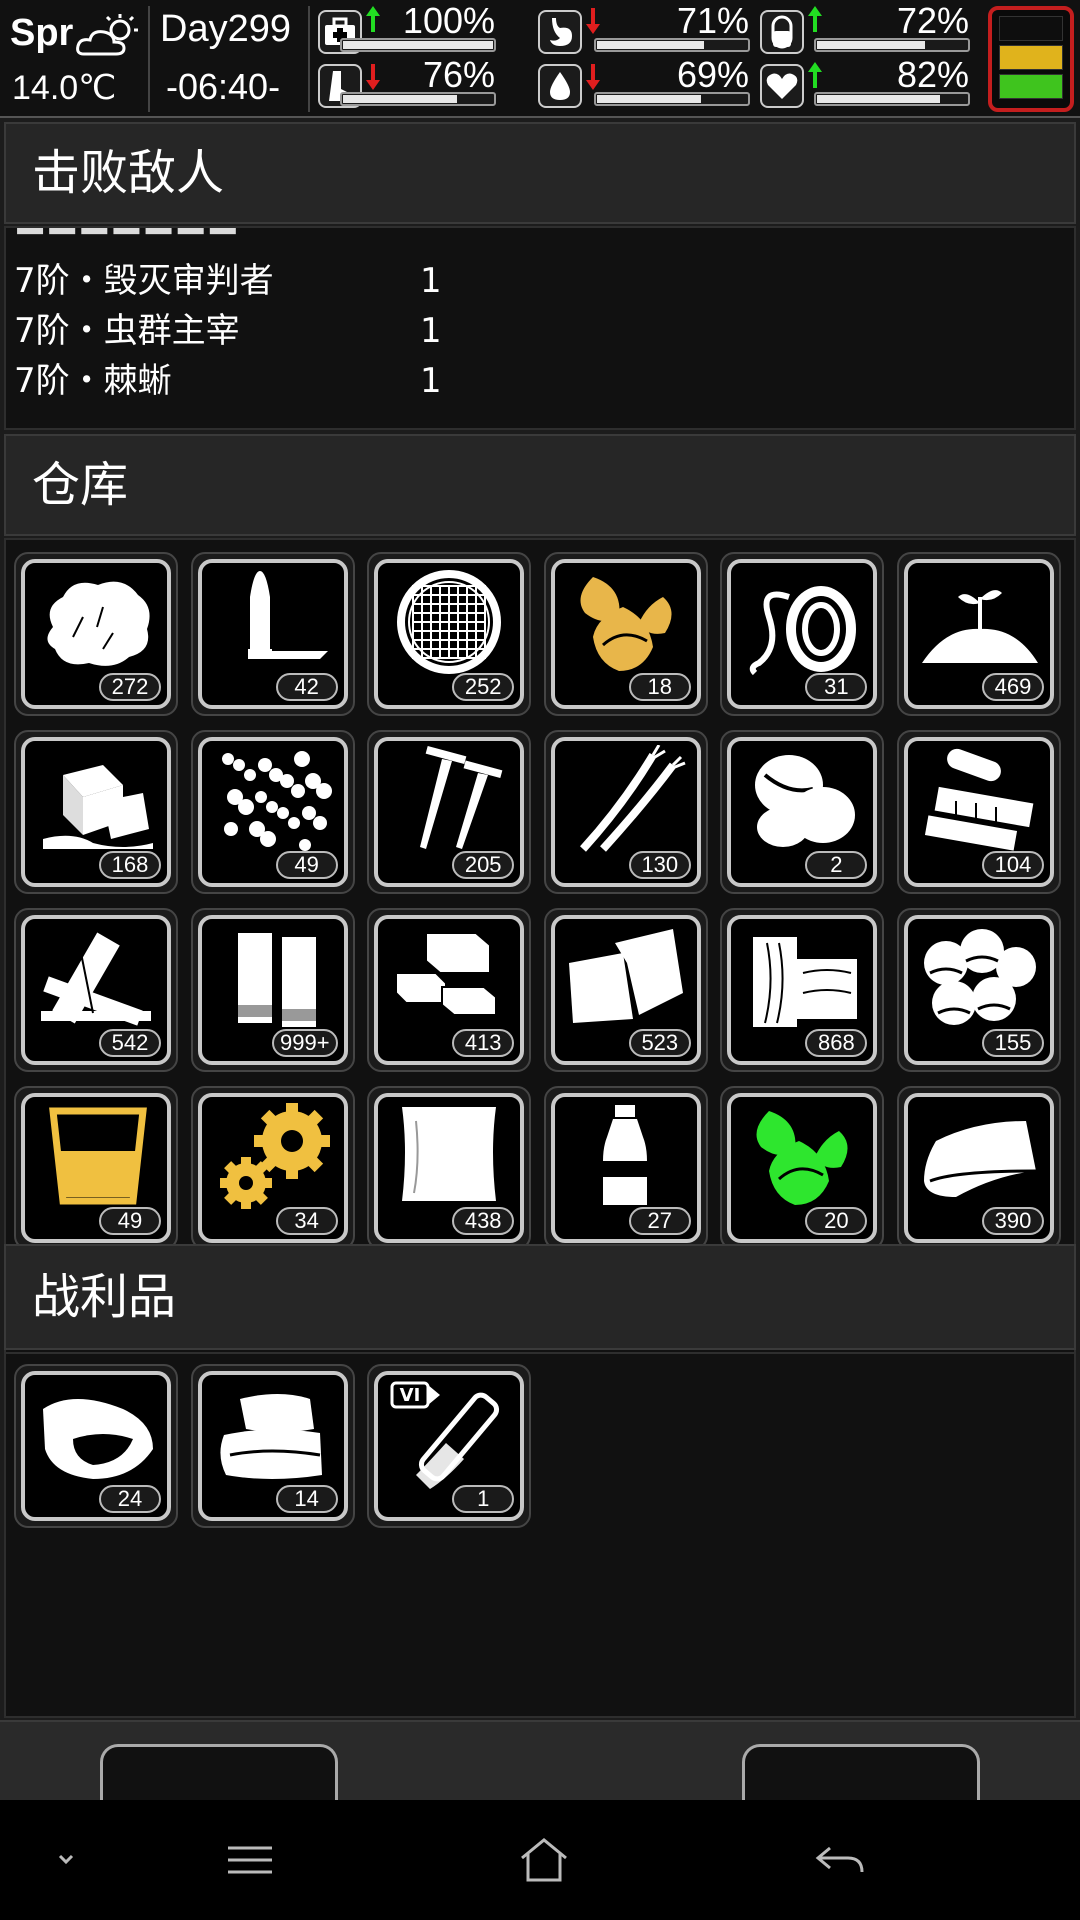  Describe the element at coordinates (271, 1436) in the screenshot. I see `folded-towels-icon` at that location.